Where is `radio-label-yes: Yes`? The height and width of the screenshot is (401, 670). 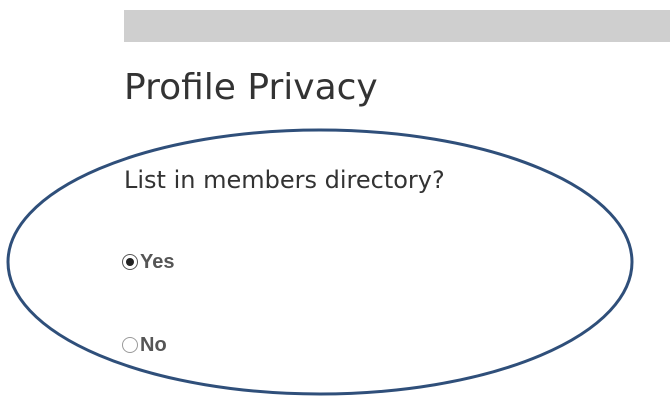 radio-label-yes: Yes is located at coordinates (157, 262).